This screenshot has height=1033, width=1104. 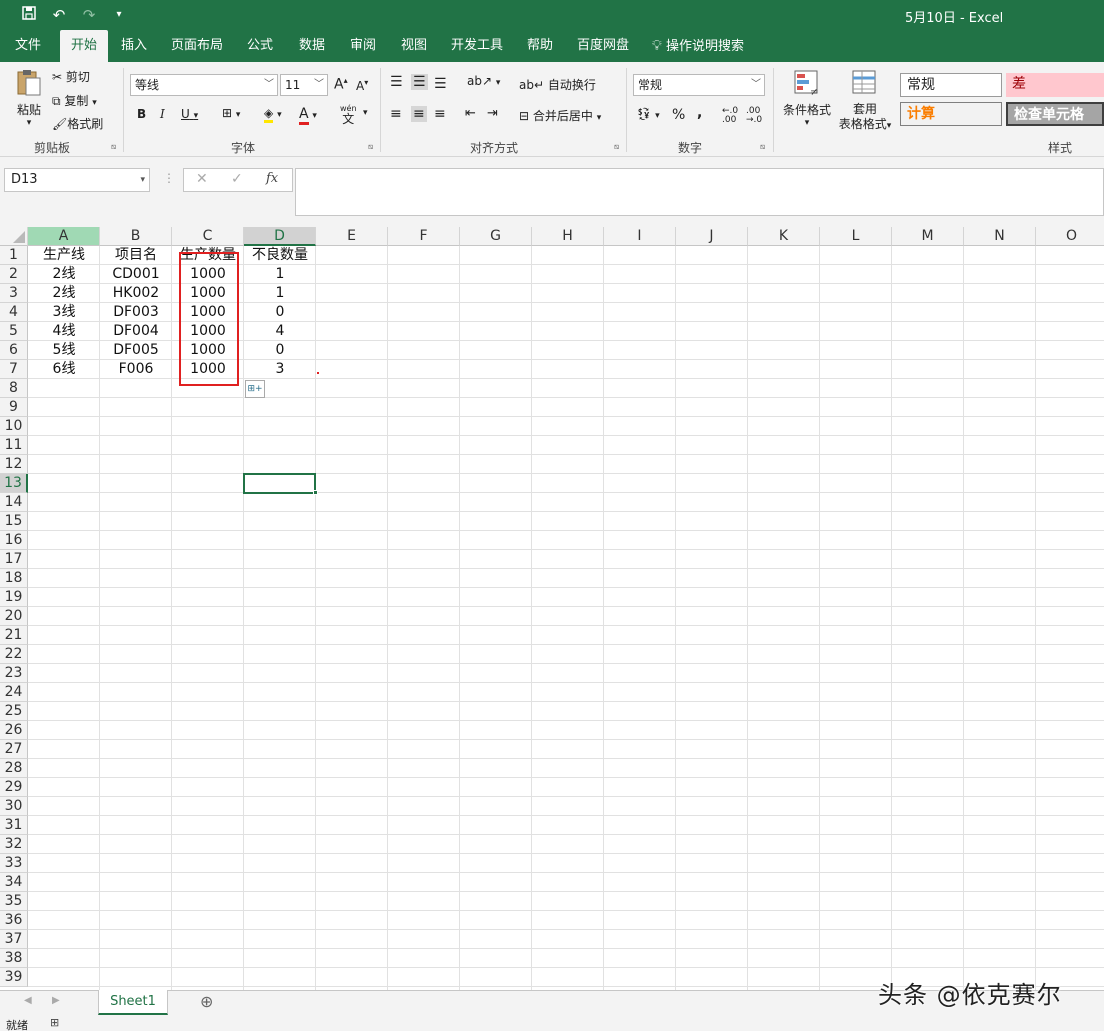 What do you see at coordinates (14, 920) in the screenshot?
I see `row-header-36: 36` at bounding box center [14, 920].